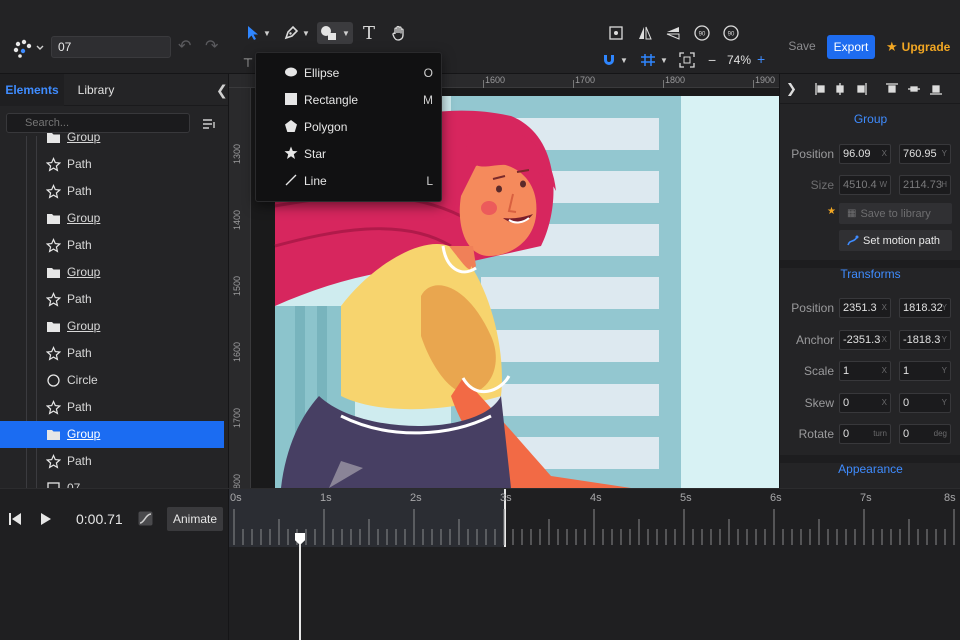 The height and width of the screenshot is (640, 960). I want to click on save-button: Save, so click(802, 46).